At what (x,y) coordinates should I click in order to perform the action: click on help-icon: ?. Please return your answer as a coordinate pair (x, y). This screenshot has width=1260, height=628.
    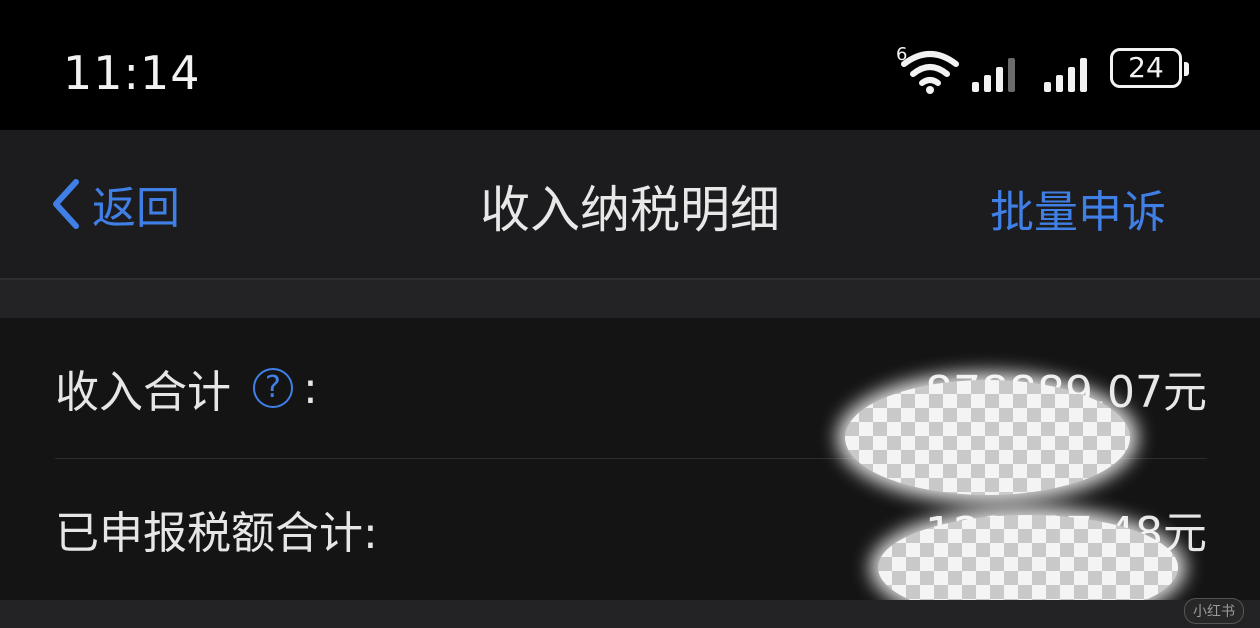
    Looking at the image, I should click on (273, 388).